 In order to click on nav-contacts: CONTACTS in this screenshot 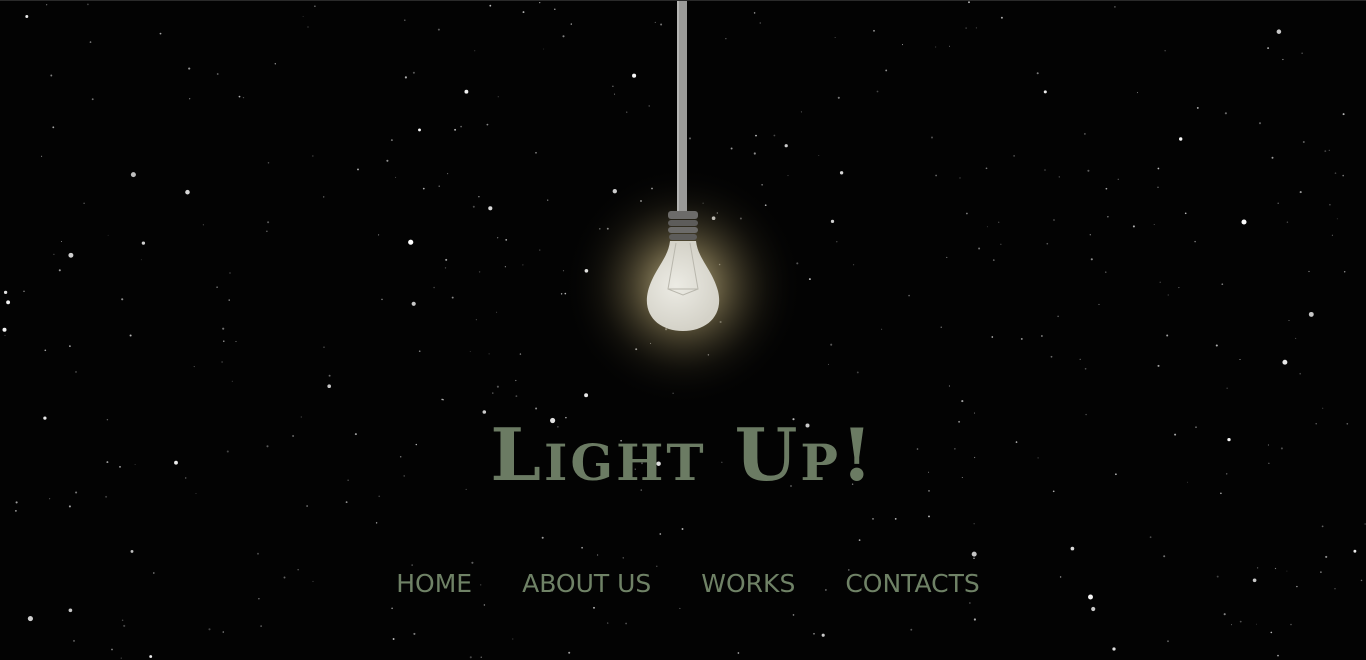, I will do `click(912, 583)`.